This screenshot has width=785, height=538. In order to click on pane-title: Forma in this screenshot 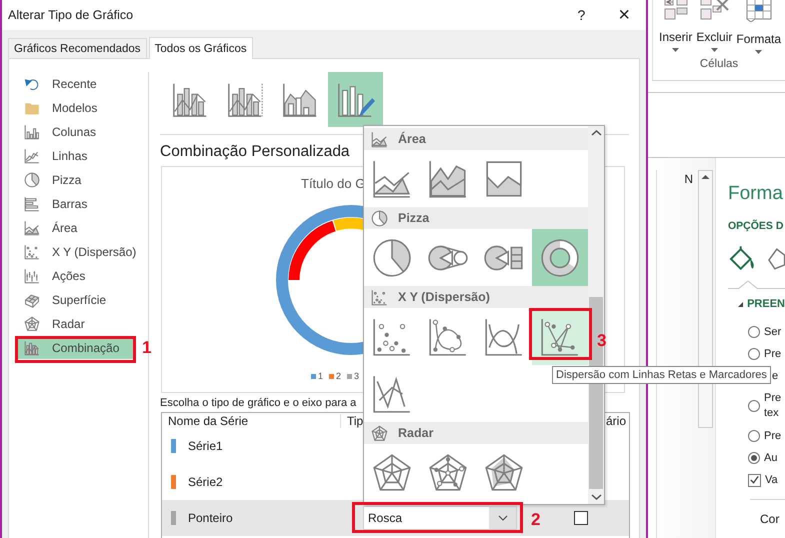, I will do `click(756, 194)`.